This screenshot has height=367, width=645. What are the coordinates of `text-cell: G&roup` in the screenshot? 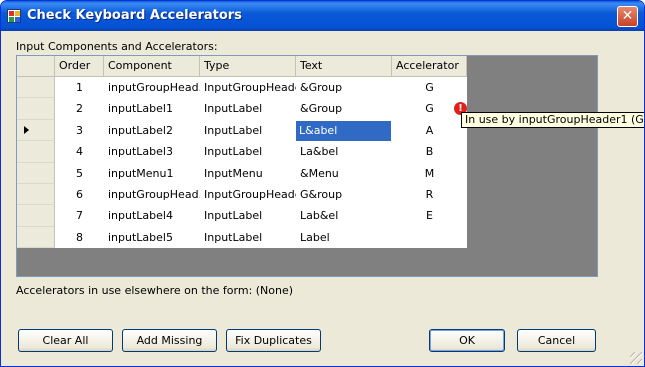 It's located at (344, 194).